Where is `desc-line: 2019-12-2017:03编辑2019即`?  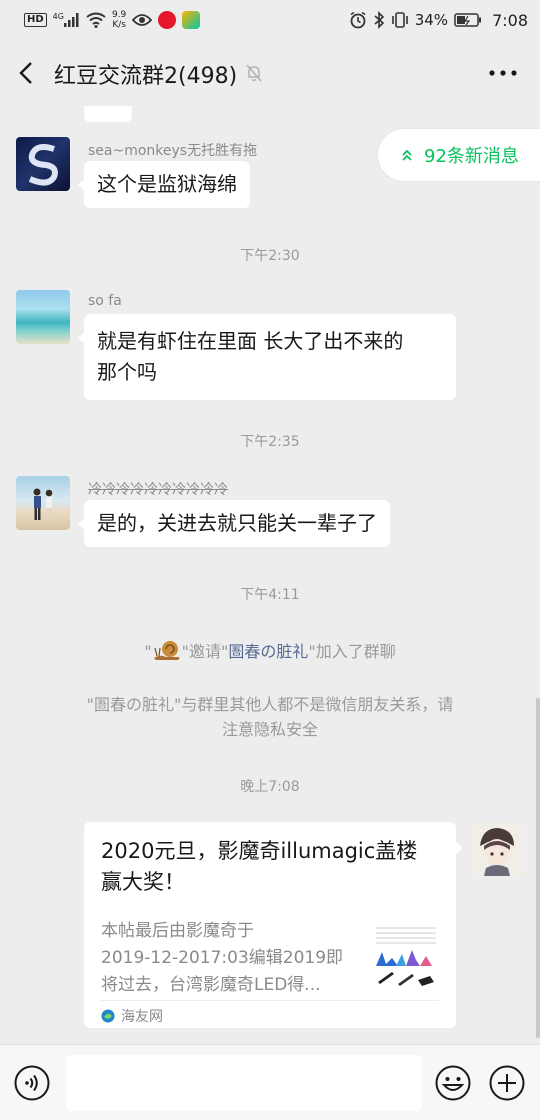
desc-line: 2019-12-2017:03编辑2019即 is located at coordinates (222, 958).